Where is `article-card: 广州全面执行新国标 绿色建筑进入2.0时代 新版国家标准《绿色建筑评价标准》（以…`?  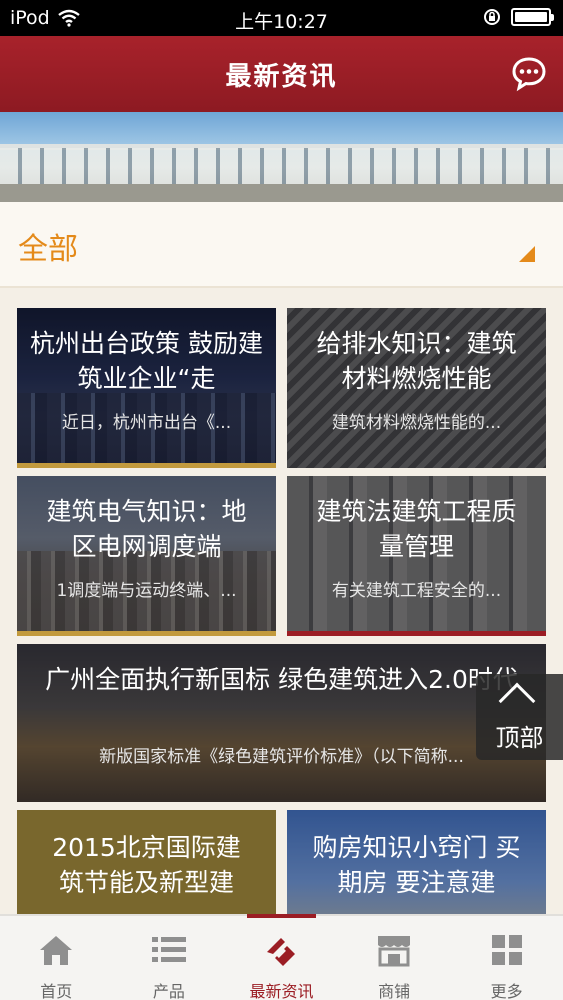 article-card: 广州全面执行新国标 绿色建筑进入2.0时代 新版国家标准《绿色建筑评价标准》（以… is located at coordinates (281, 723).